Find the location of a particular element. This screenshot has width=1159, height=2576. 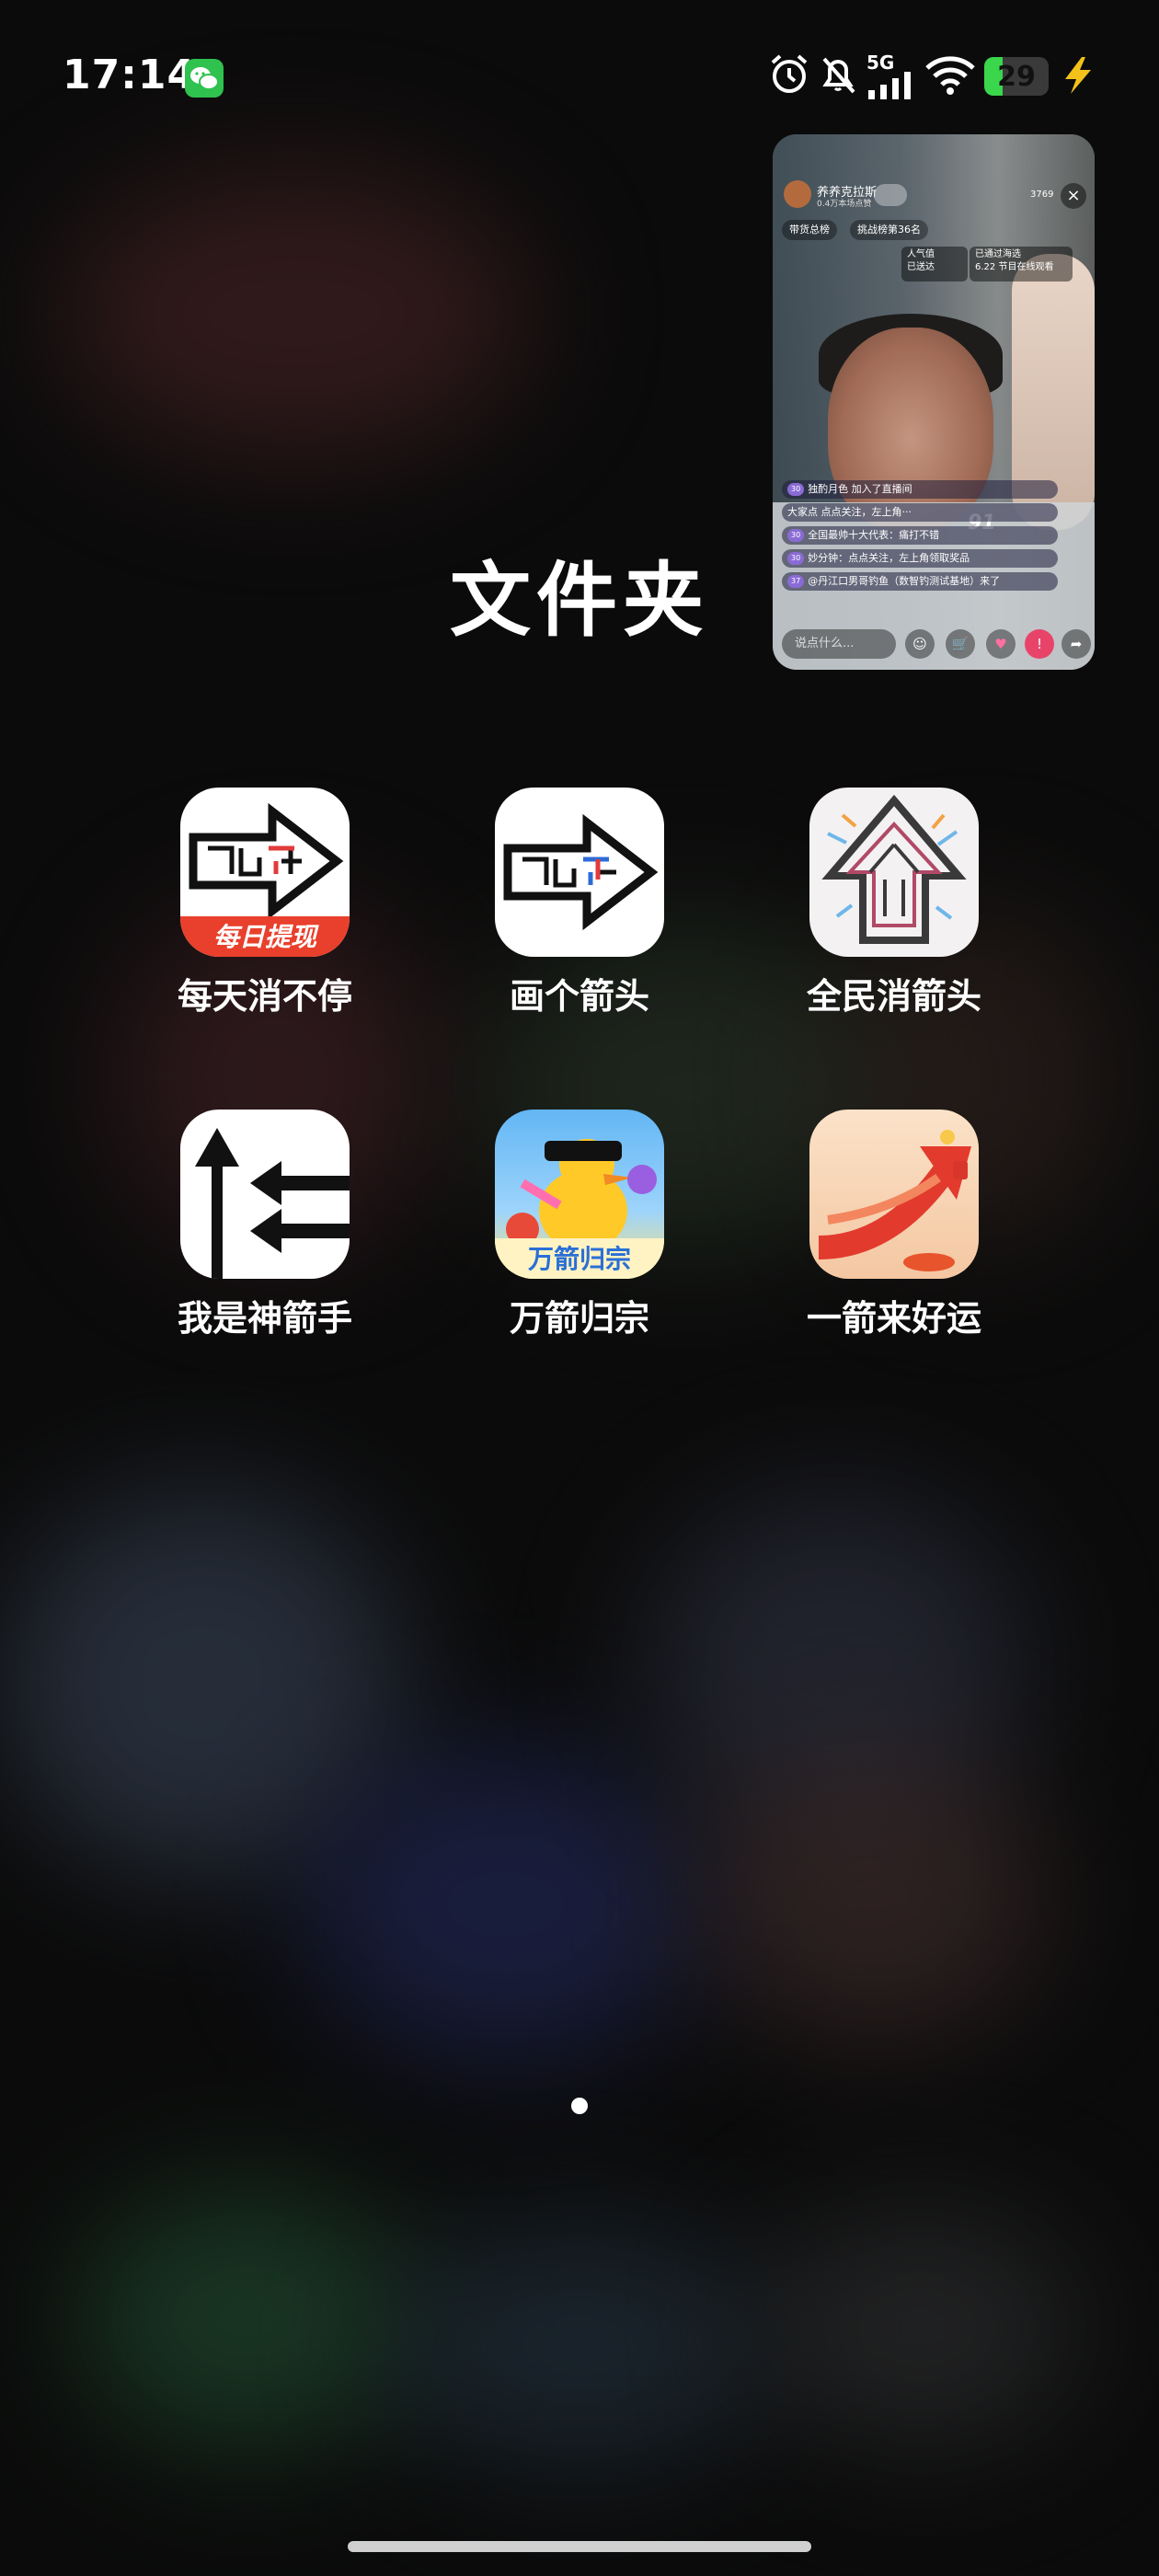

colorful-up-arrow-icon is located at coordinates (894, 872).